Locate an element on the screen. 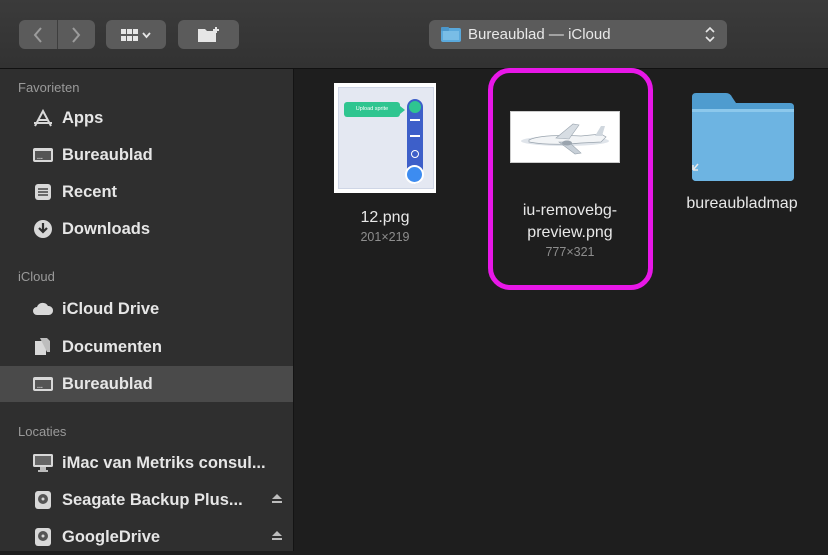 This screenshot has height=555, width=828. file-item-12-png: Upload sprite 12.png 201×219 is located at coordinates (385, 164).